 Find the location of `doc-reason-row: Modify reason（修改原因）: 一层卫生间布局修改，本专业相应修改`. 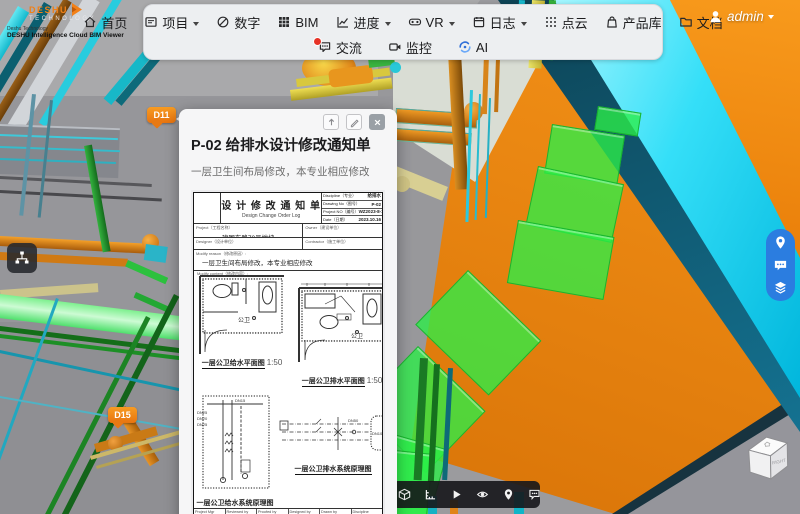

doc-reason-row: Modify reason（修改原因）: 一层卫生间布局修改，本专业相应修改 is located at coordinates (288, 260).